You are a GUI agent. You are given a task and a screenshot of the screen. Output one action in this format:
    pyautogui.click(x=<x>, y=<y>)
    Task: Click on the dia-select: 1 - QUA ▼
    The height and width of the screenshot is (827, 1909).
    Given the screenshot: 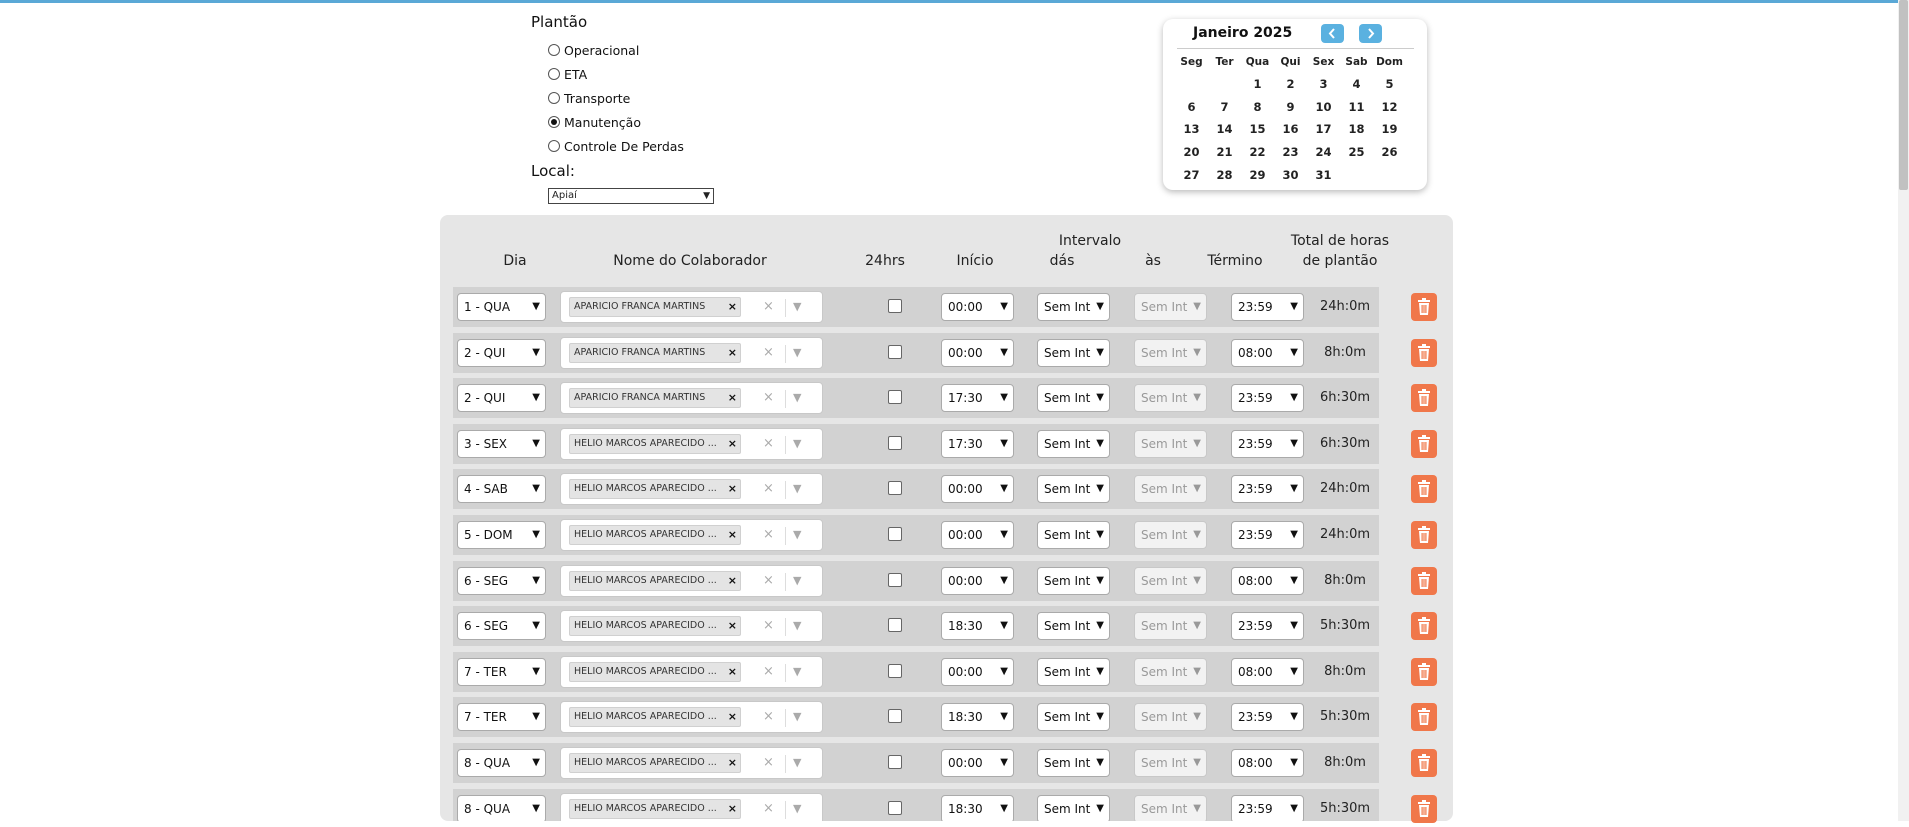 What is the action you would take?
    pyautogui.click(x=501, y=307)
    